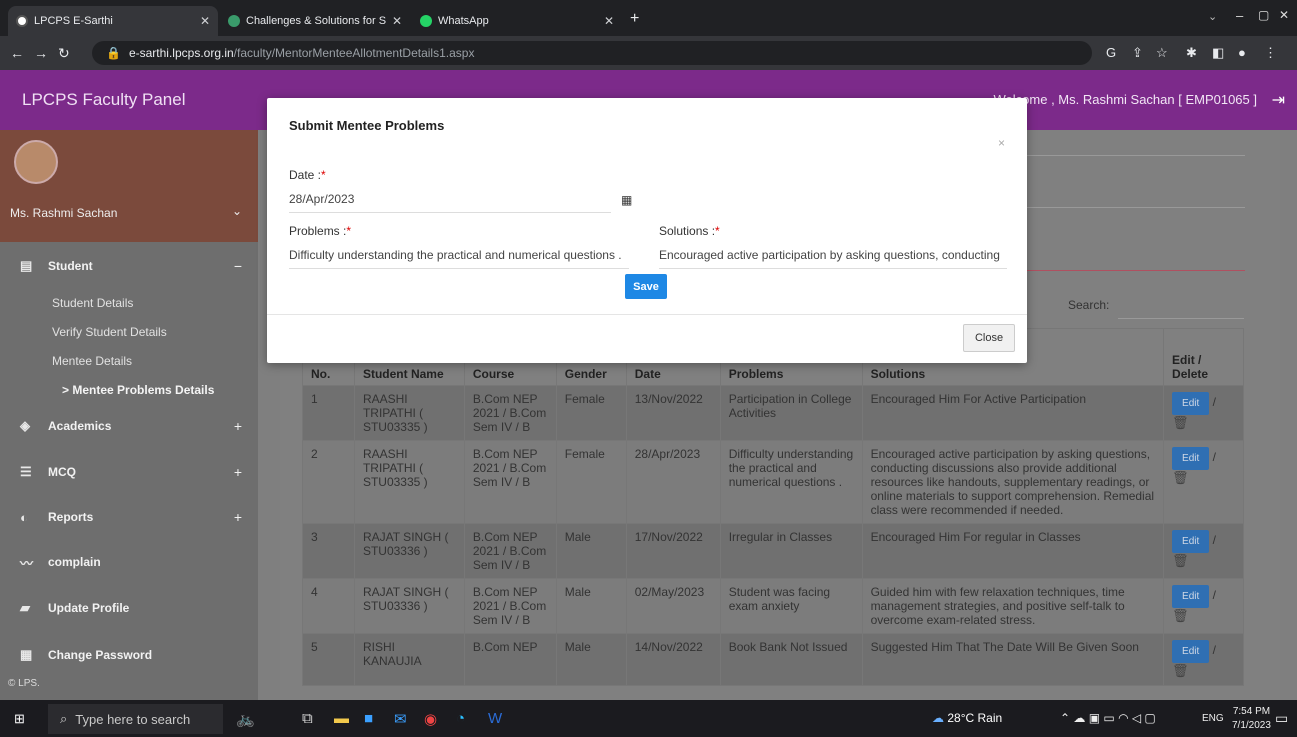  Describe the element at coordinates (109, 332) in the screenshot. I see `sidebar-item-verify-student-details: Verify Student Details` at that location.